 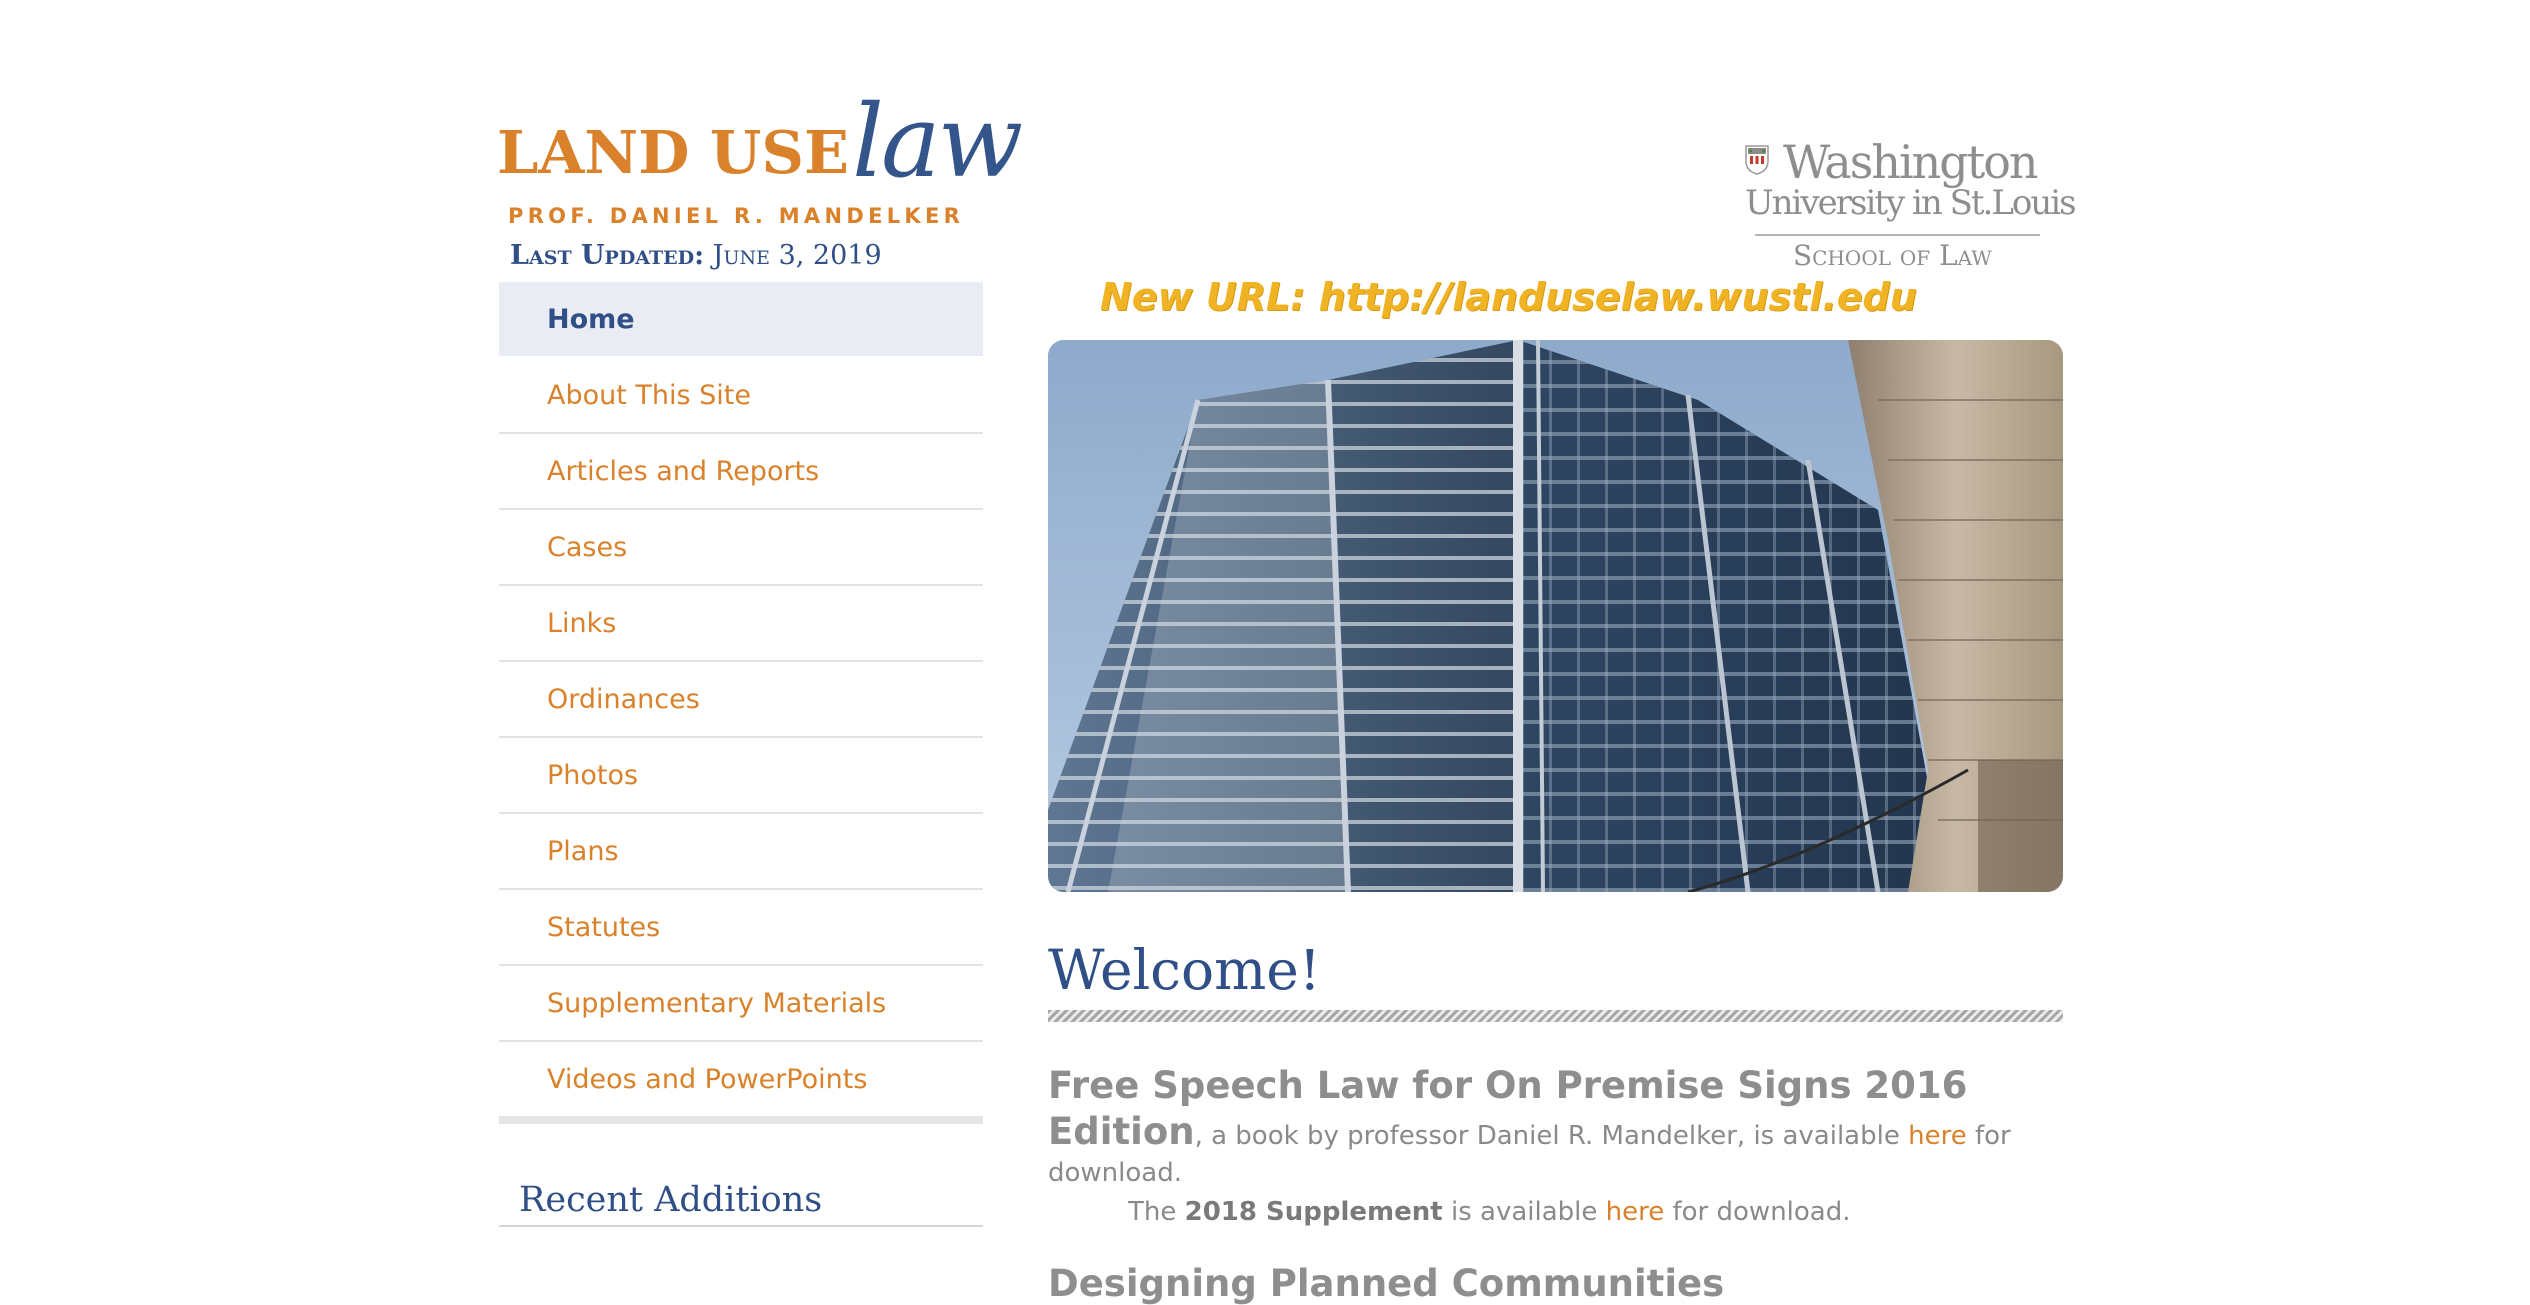 I want to click on article-desc-after: for, so click(x=1988, y=1136).